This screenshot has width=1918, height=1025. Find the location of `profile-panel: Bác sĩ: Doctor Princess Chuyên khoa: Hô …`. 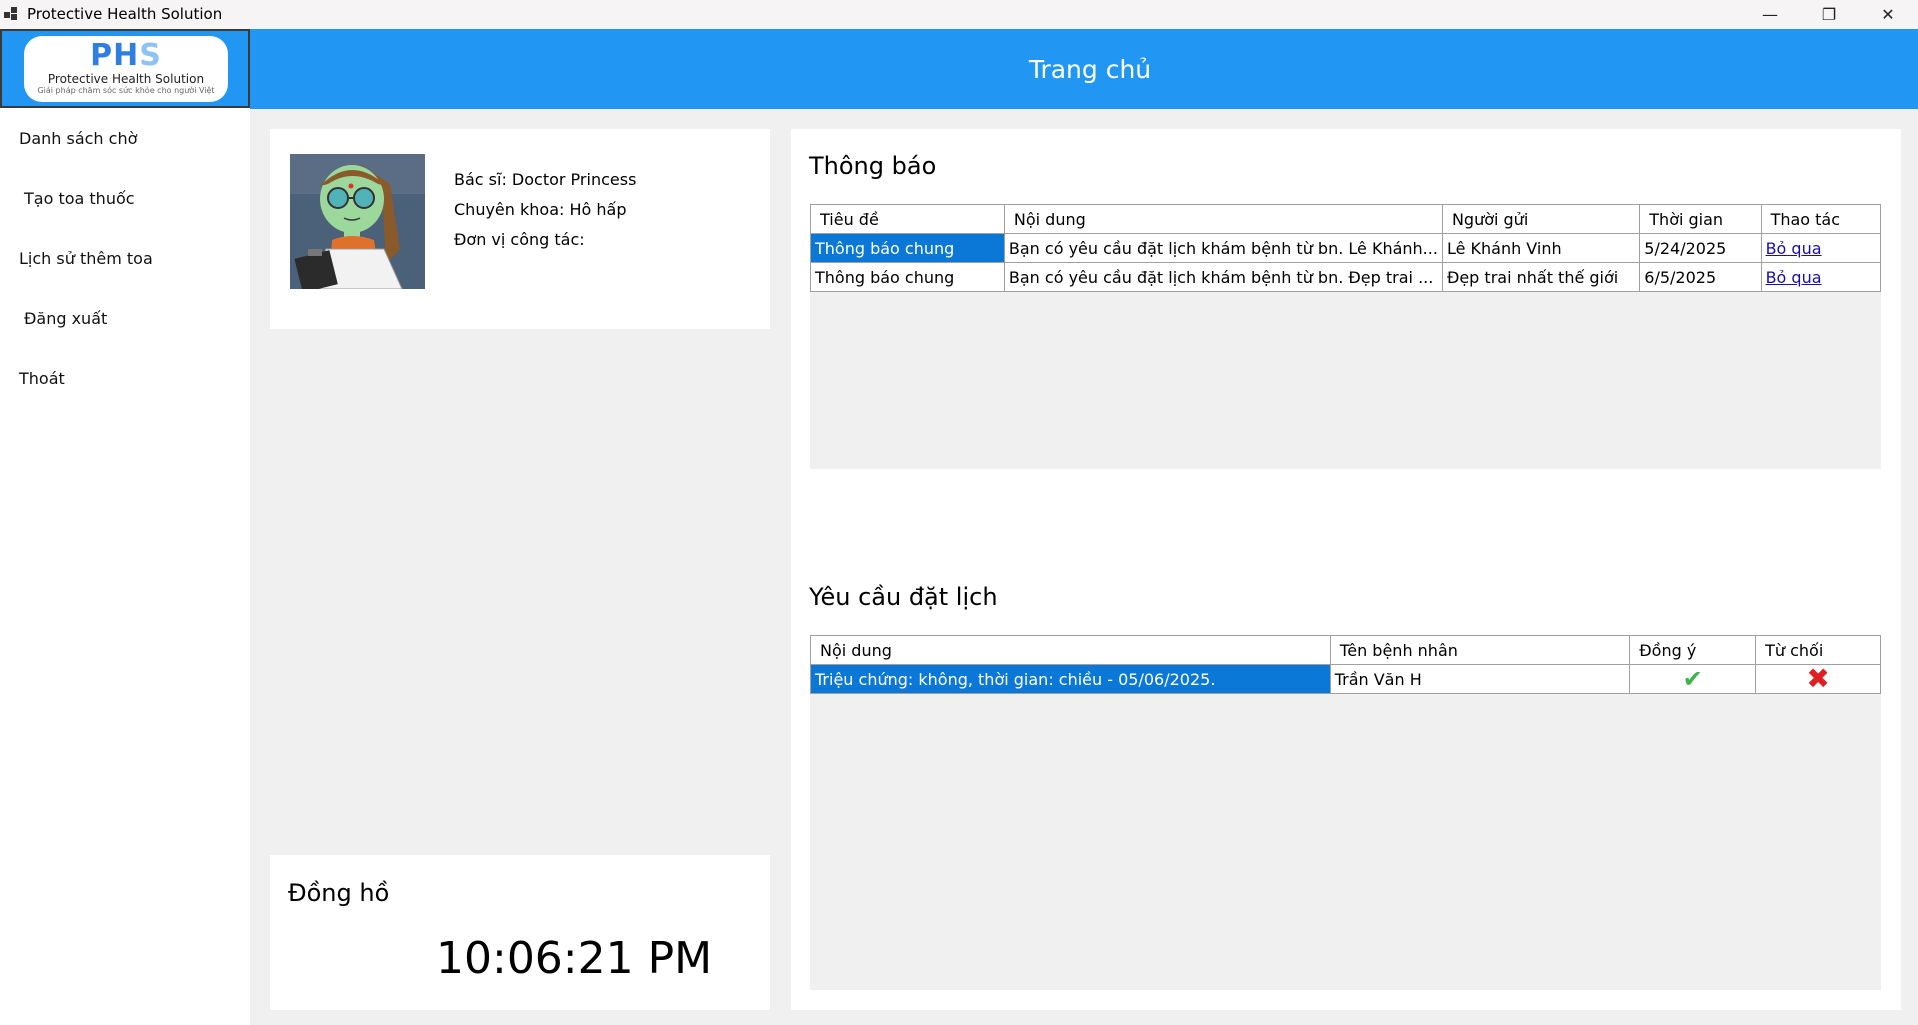

profile-panel: Bác sĩ: Doctor Princess Chuyên khoa: Hô … is located at coordinates (520, 229).